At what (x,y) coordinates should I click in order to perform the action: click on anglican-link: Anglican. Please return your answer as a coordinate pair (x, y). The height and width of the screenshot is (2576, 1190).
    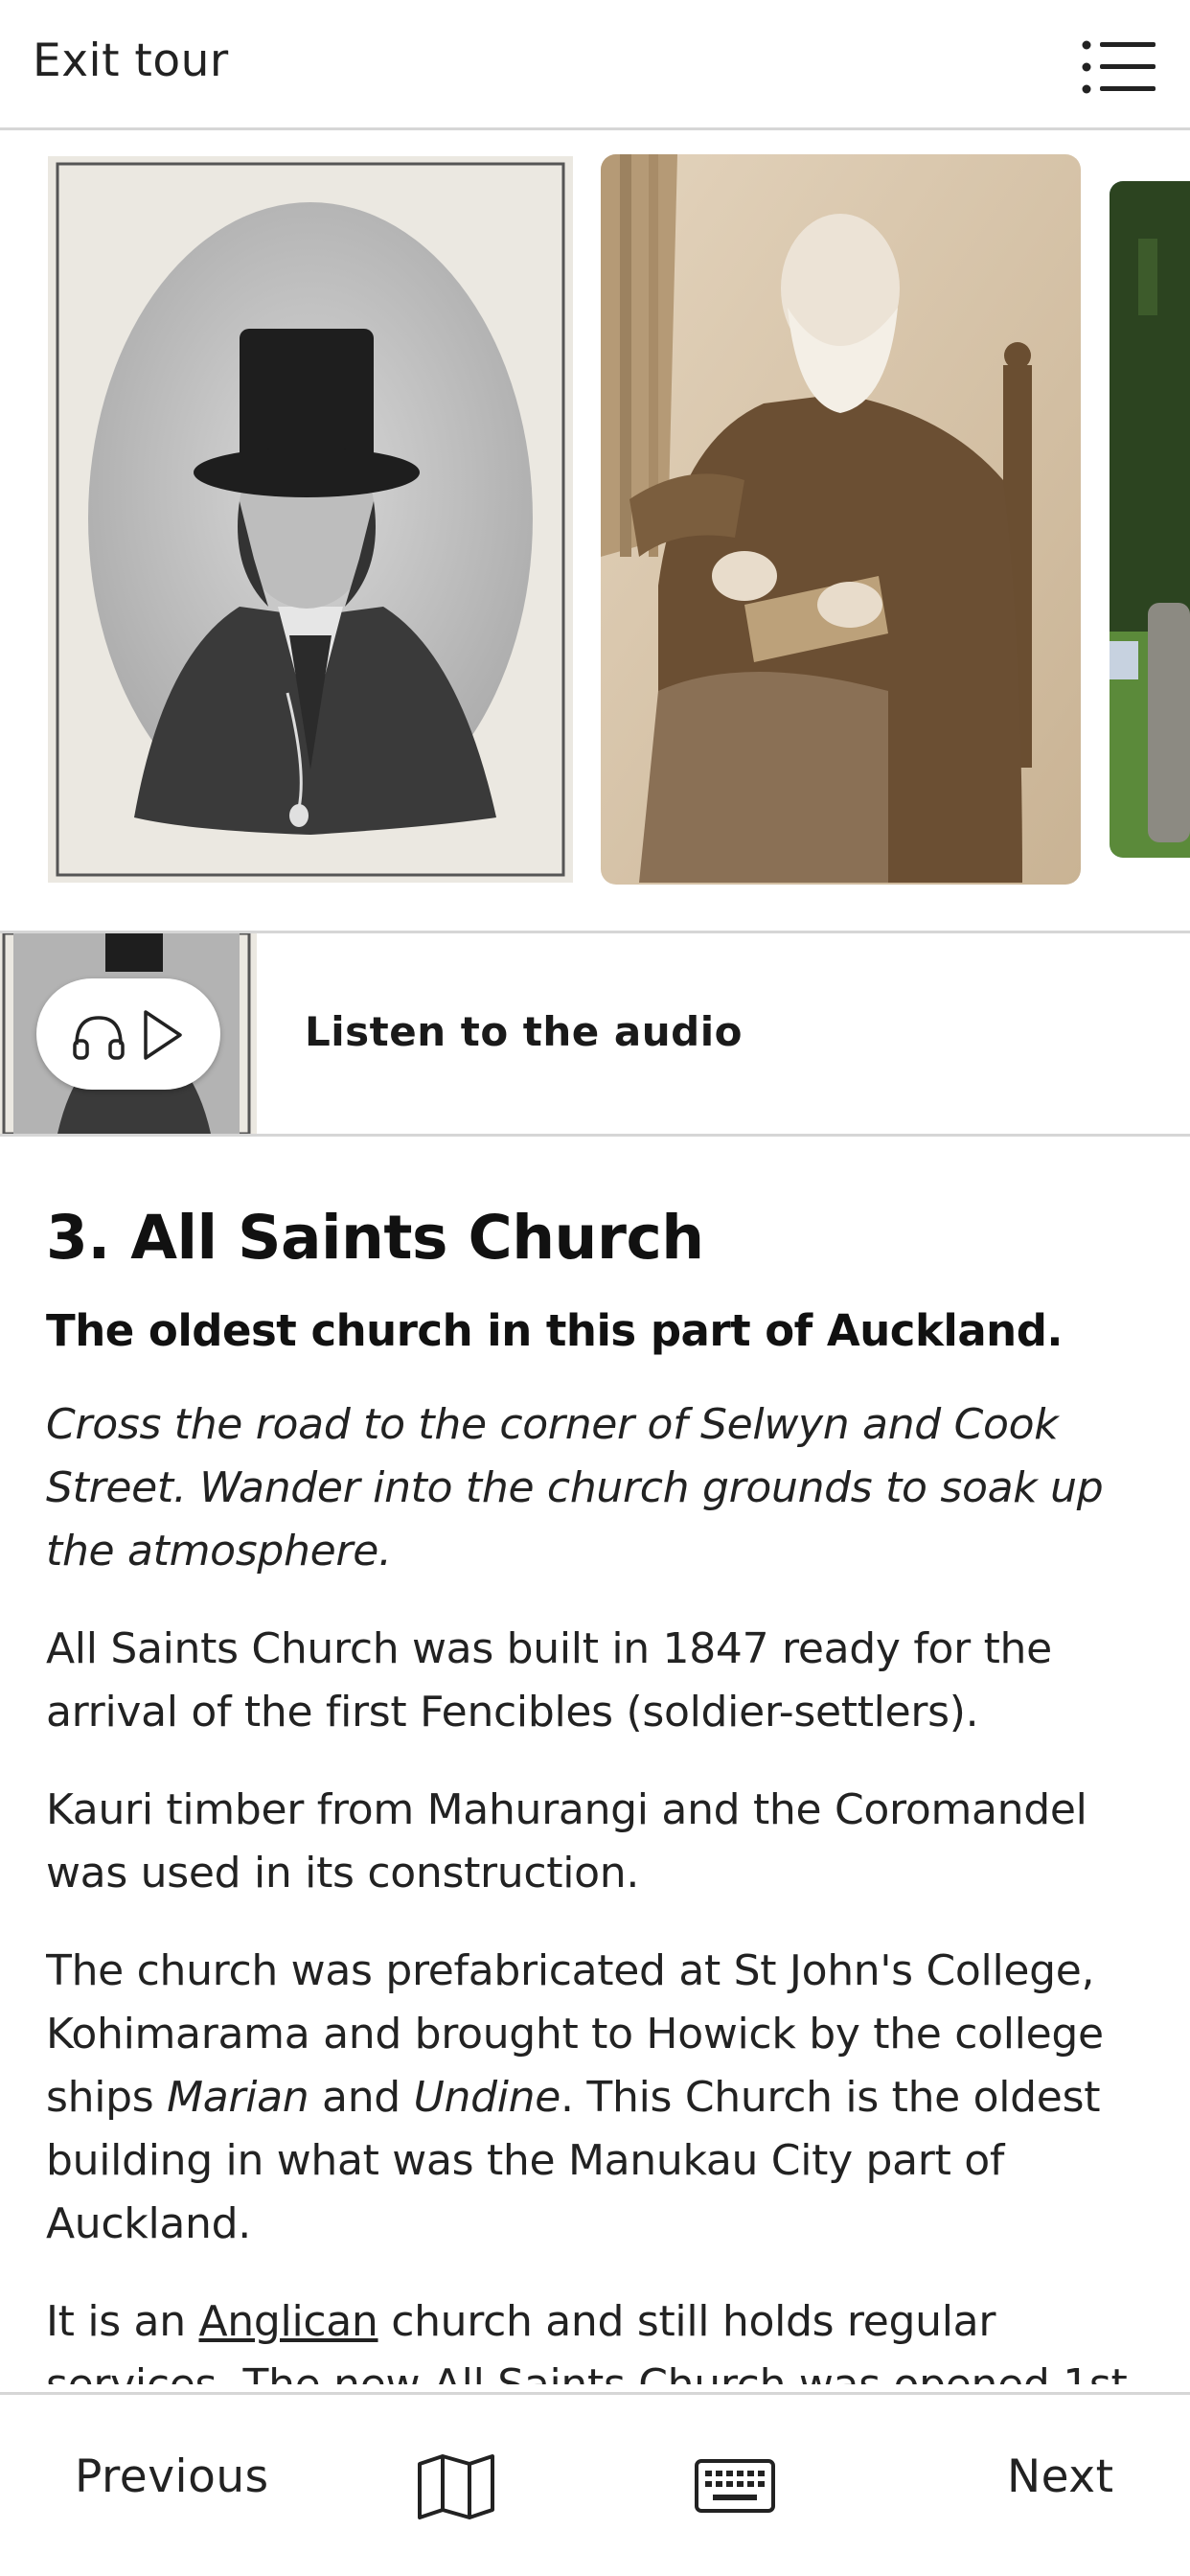
    Looking at the image, I should click on (288, 2321).